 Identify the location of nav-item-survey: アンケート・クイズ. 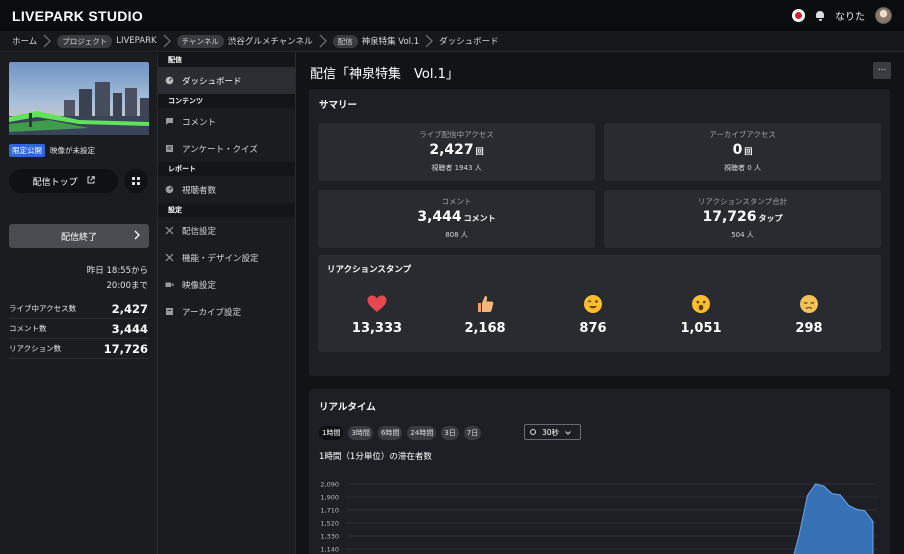
(226, 148).